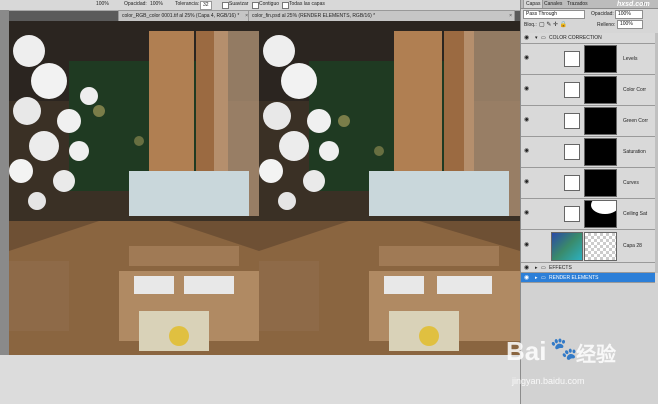  What do you see at coordinates (307, 4) in the screenshot?
I see `all-layers-label: Todas las capas` at bounding box center [307, 4].